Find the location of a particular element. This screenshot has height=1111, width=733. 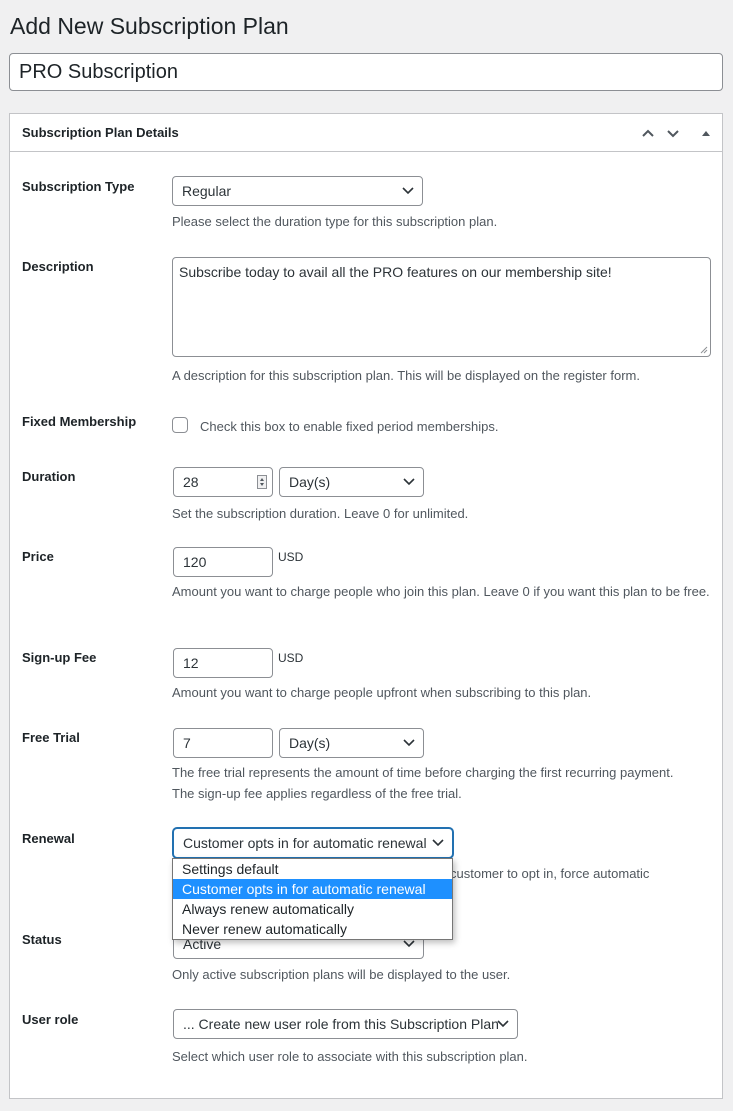

subscription-type-label: Subscription Type is located at coordinates (78, 186).